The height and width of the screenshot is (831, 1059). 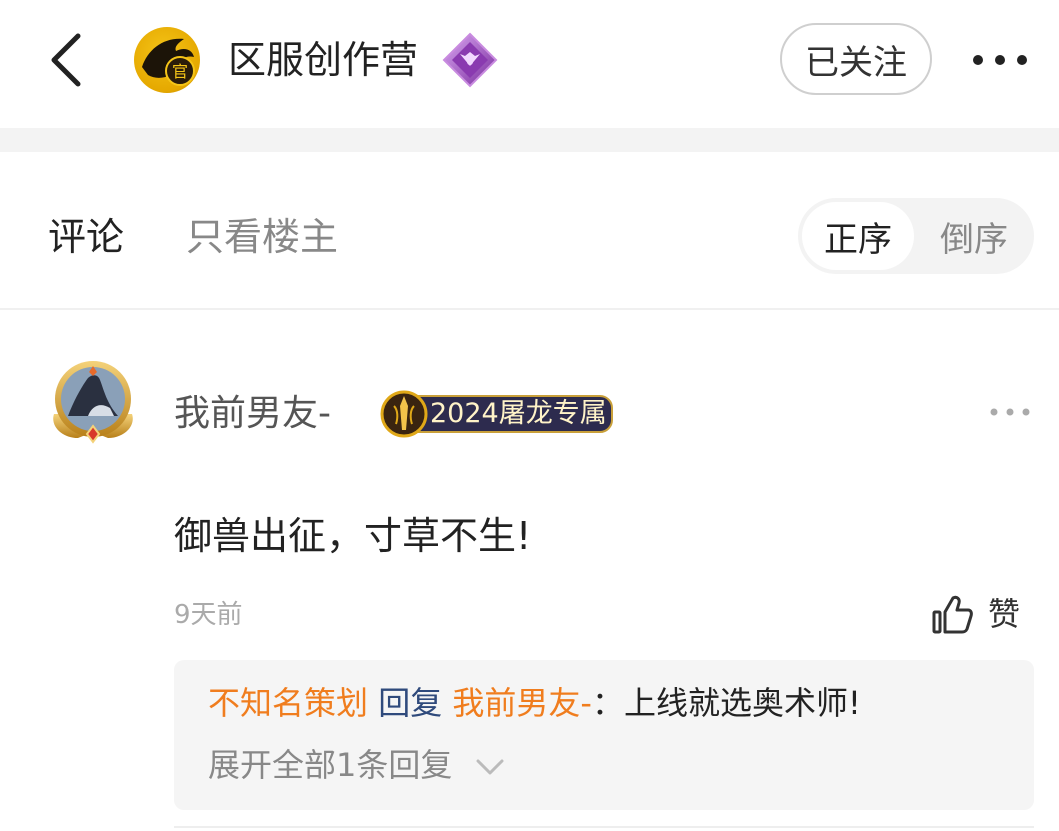 What do you see at coordinates (1004, 614) in the screenshot?
I see `like-label: 赞` at bounding box center [1004, 614].